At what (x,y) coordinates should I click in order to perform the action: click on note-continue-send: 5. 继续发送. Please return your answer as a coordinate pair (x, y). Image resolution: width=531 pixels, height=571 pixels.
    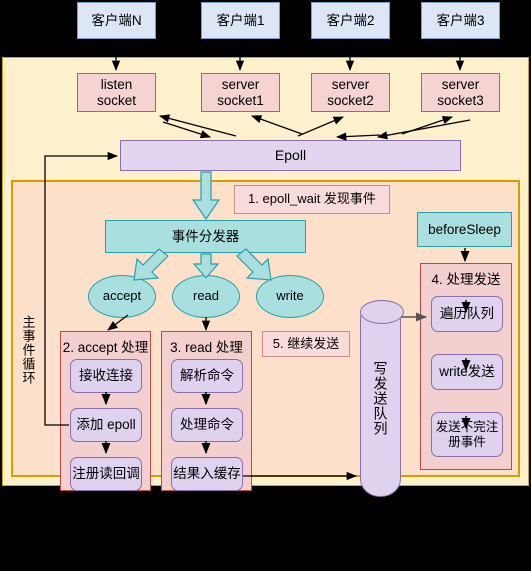
    Looking at the image, I should click on (306, 344).